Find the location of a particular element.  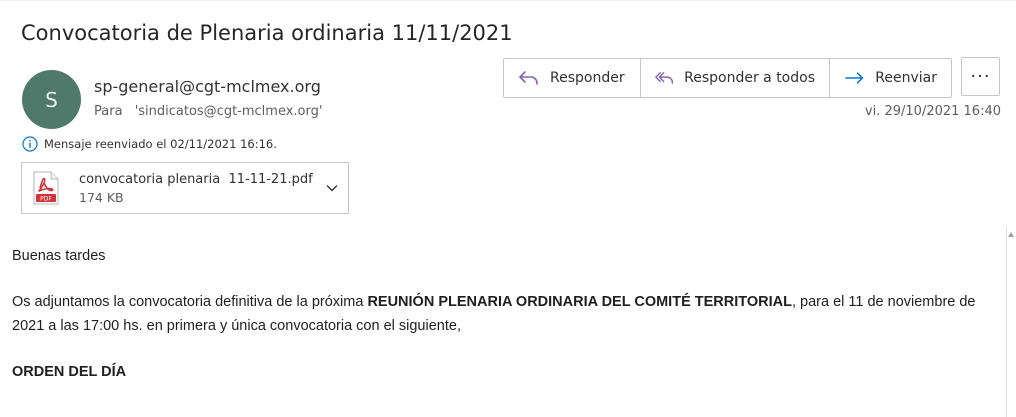

top-divider is located at coordinates (508, 0).